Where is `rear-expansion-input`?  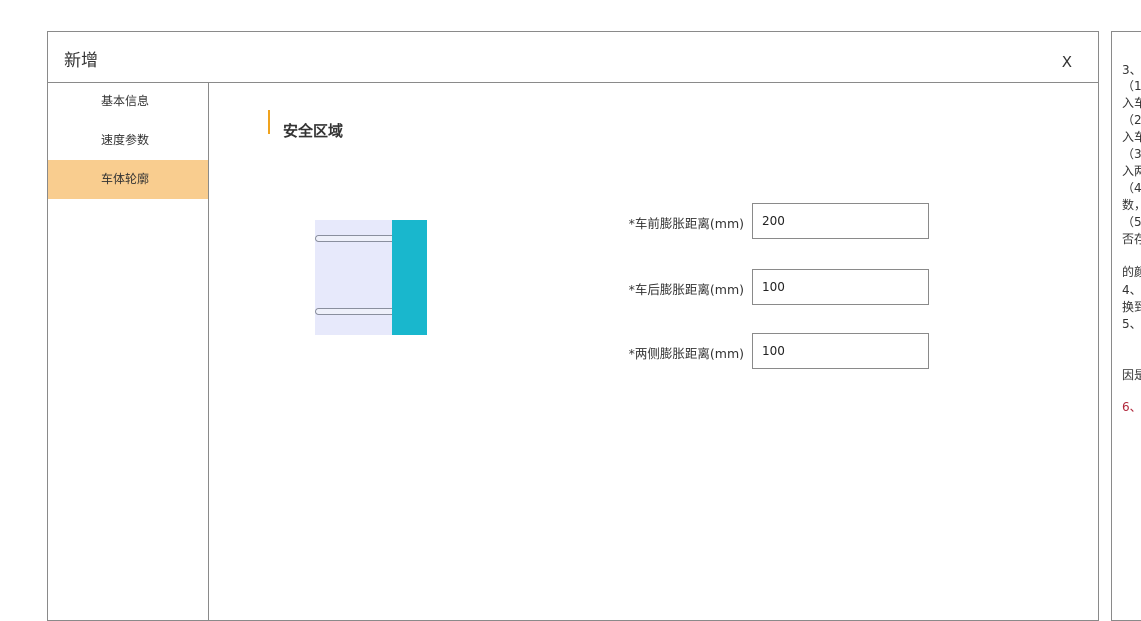 rear-expansion-input is located at coordinates (840, 287).